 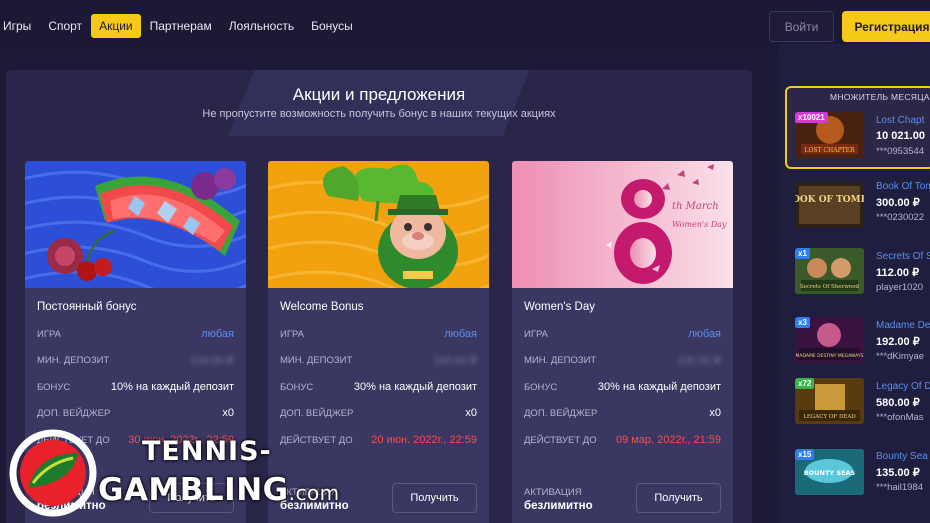 What do you see at coordinates (903, 386) in the screenshot?
I see `win-game-name: Legacy Of D` at bounding box center [903, 386].